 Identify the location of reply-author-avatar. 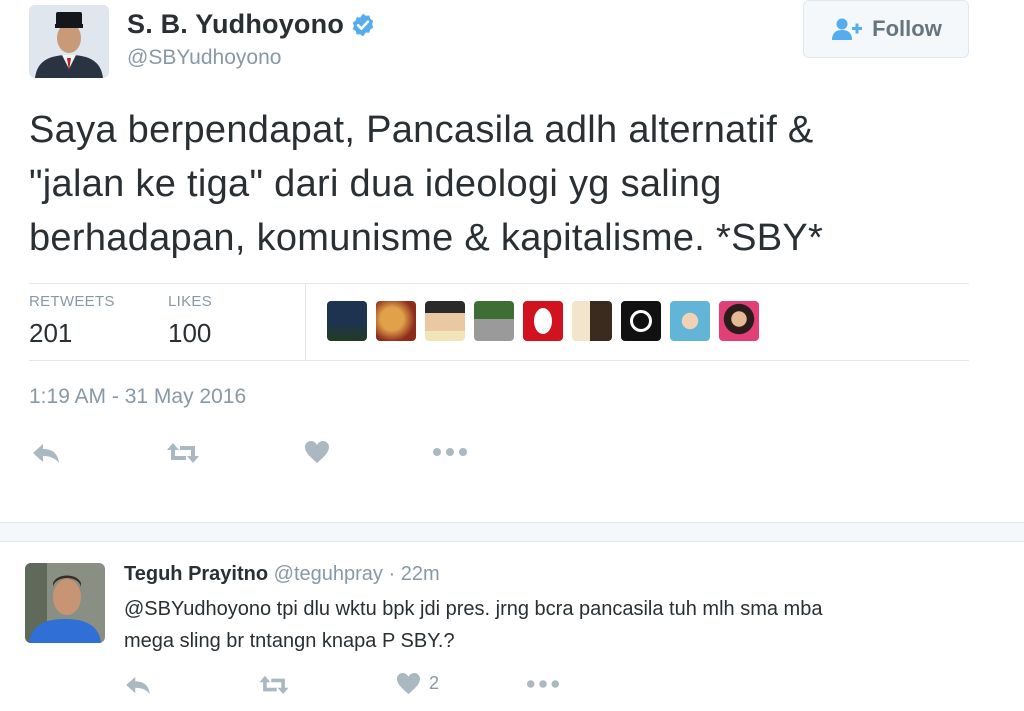
(65, 603).